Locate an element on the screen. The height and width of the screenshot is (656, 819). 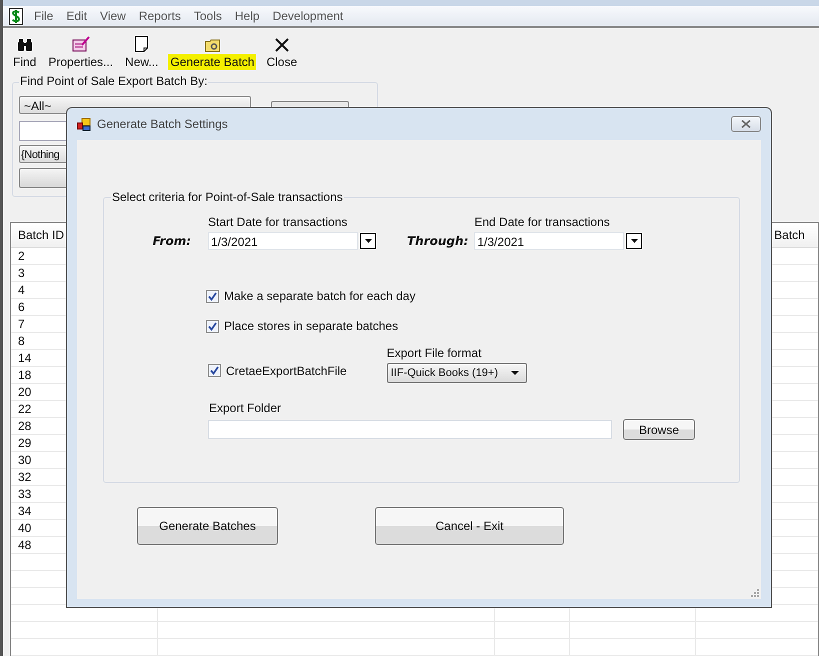
format-label: Export File format is located at coordinates (434, 353).